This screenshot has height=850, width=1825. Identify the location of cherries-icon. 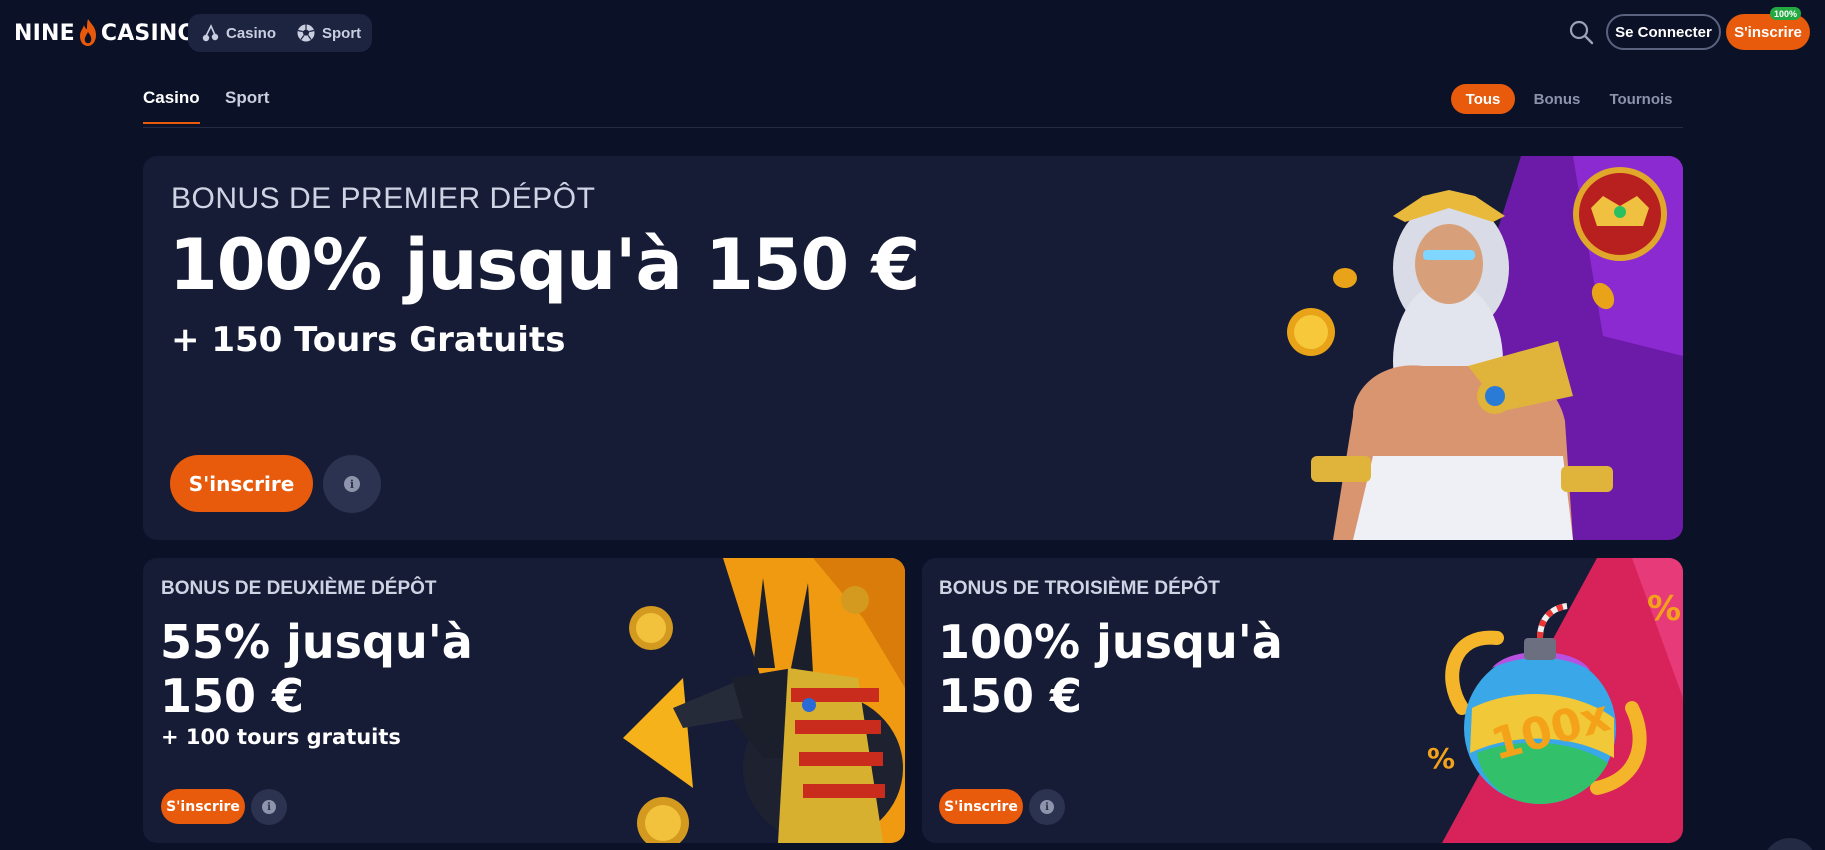
(210, 33).